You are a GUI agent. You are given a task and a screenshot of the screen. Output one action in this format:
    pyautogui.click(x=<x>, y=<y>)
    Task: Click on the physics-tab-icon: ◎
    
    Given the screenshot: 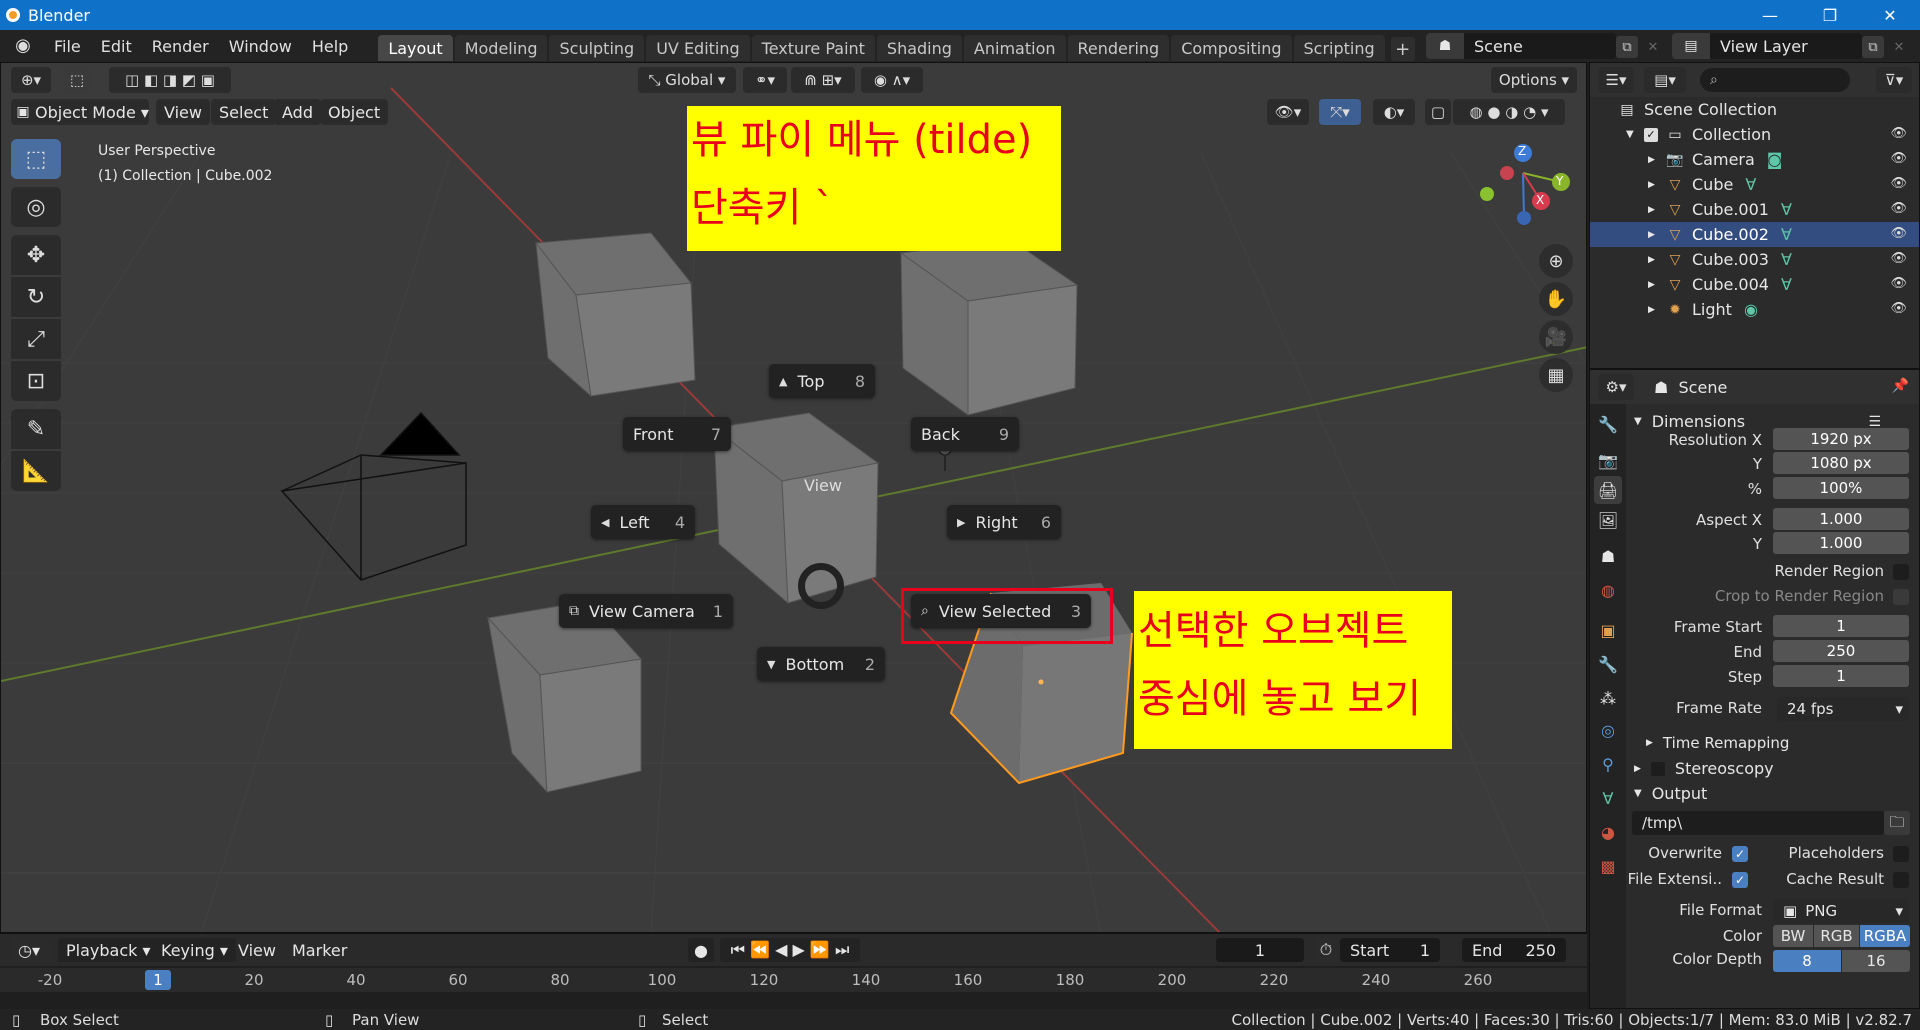 What is the action you would take?
    pyautogui.click(x=1608, y=730)
    